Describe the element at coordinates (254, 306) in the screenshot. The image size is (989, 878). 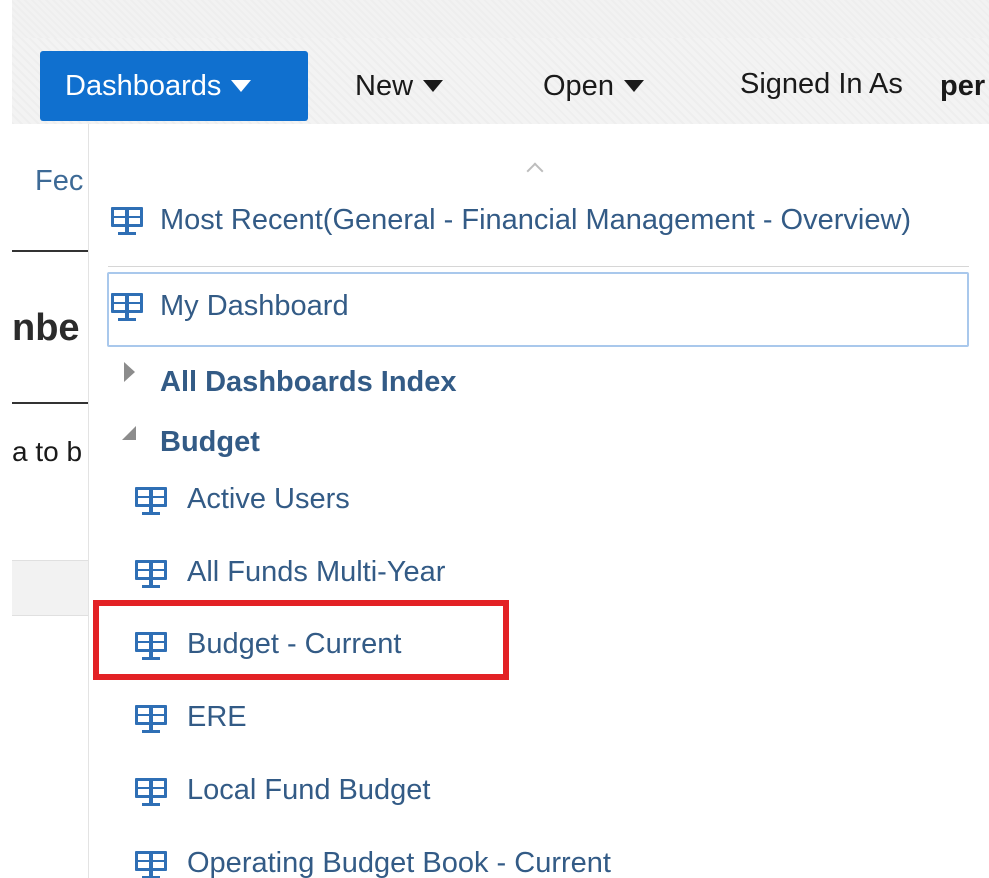
I see `menu-item-label: My Dashboard` at that location.